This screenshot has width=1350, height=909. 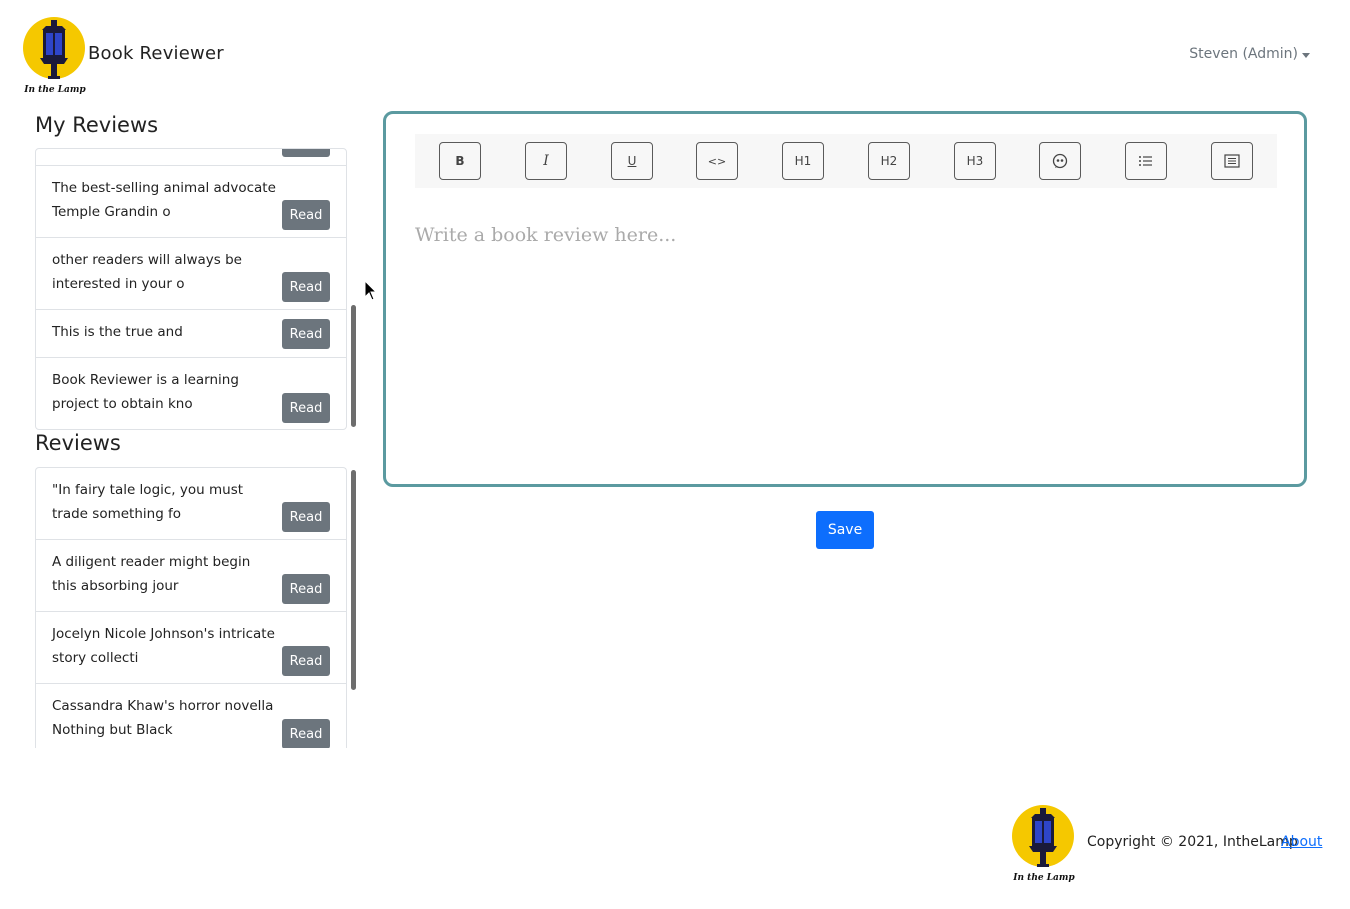 I want to click on save-button: Save, so click(x=845, y=530).